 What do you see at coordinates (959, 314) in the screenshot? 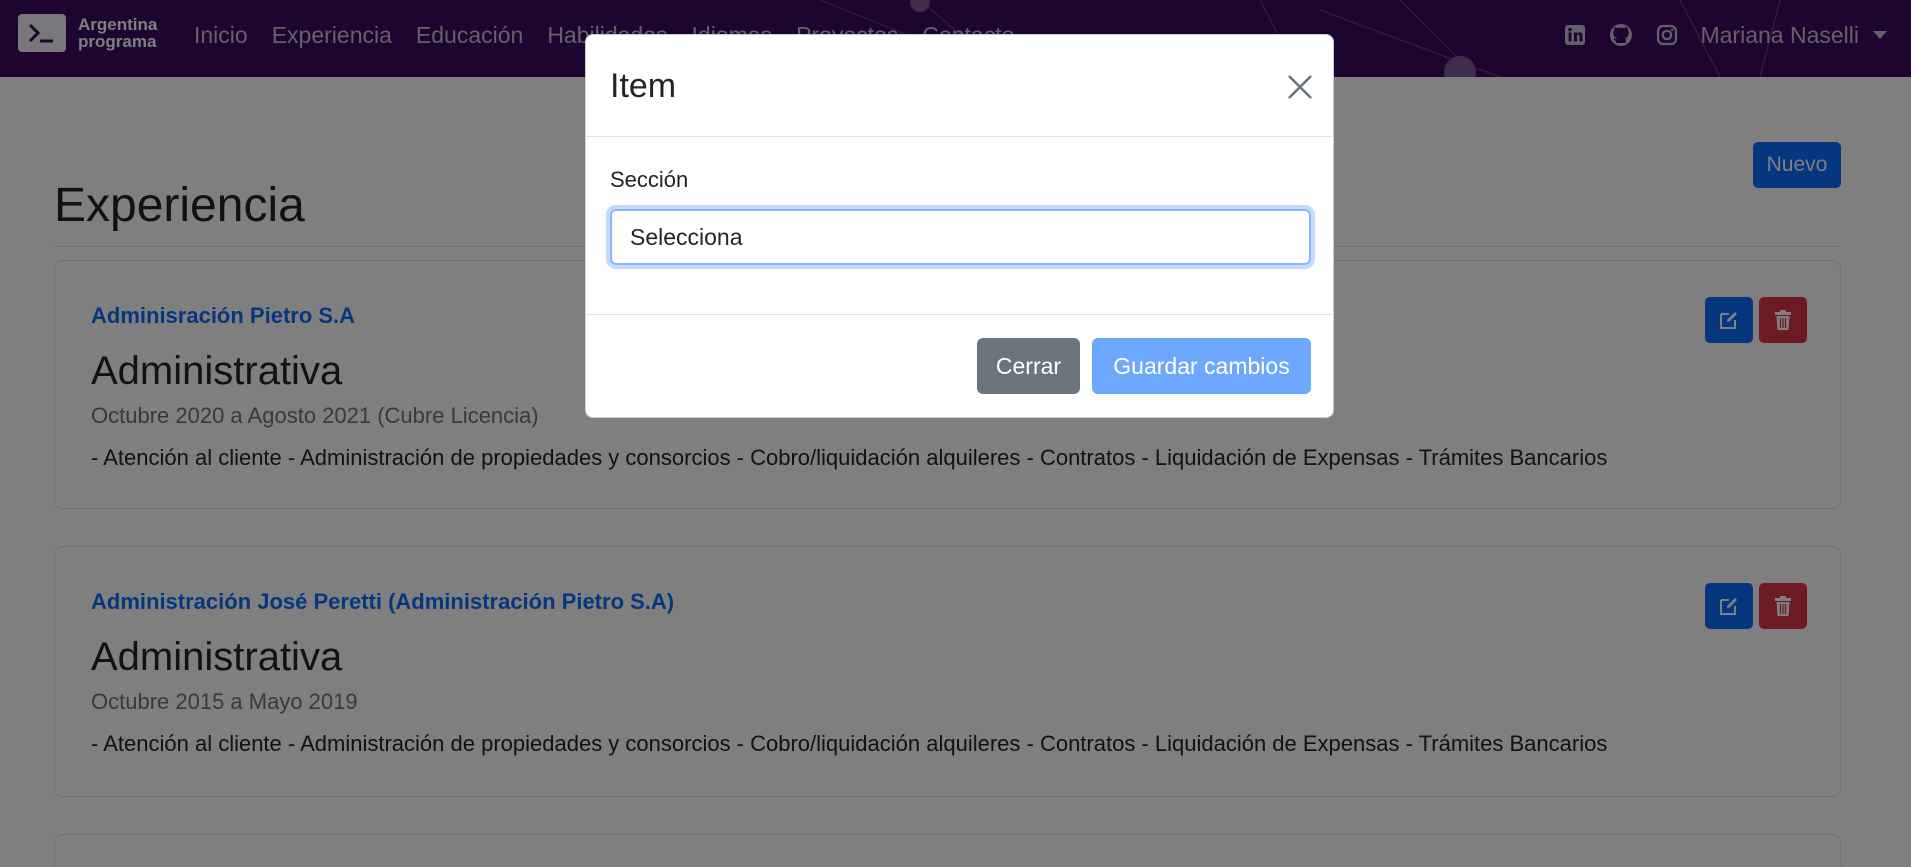
I see `modal-footer-divider` at bounding box center [959, 314].